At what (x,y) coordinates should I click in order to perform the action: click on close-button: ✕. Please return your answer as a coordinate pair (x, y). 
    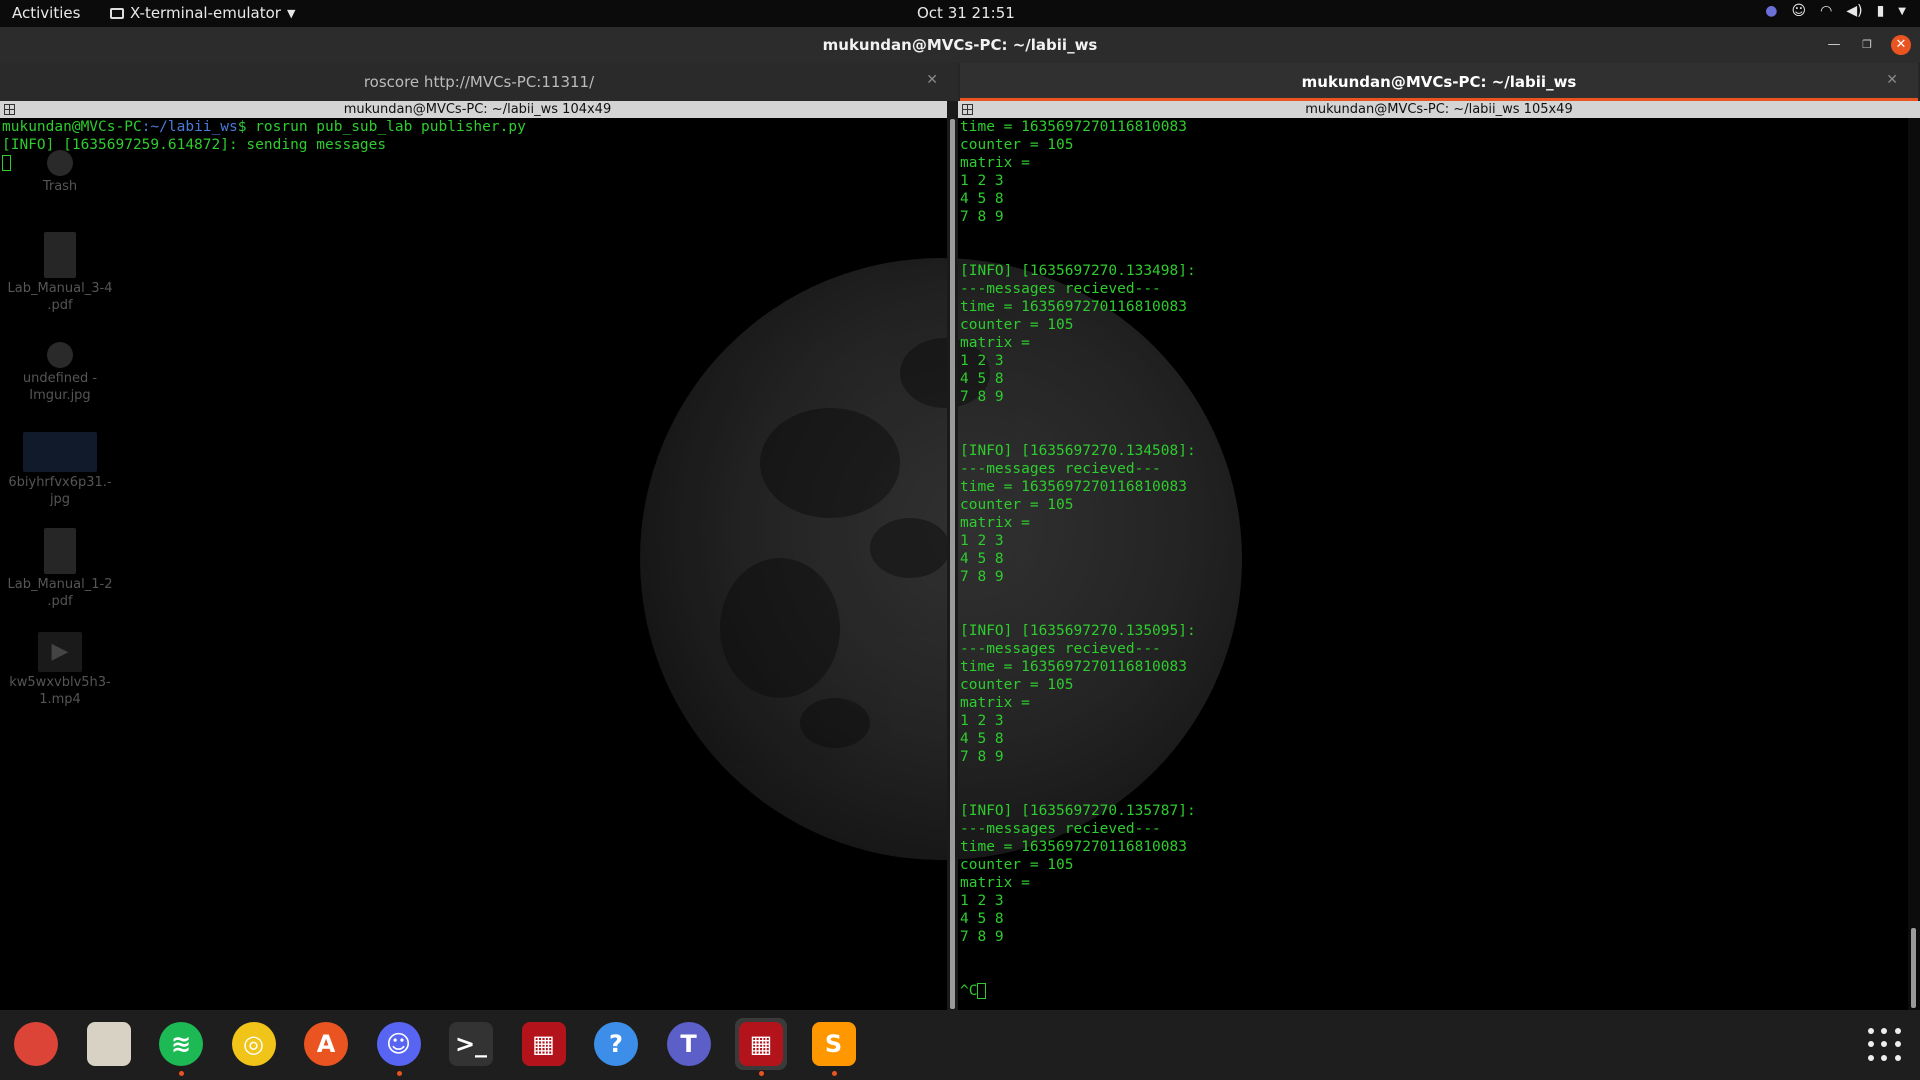
    Looking at the image, I should click on (1901, 45).